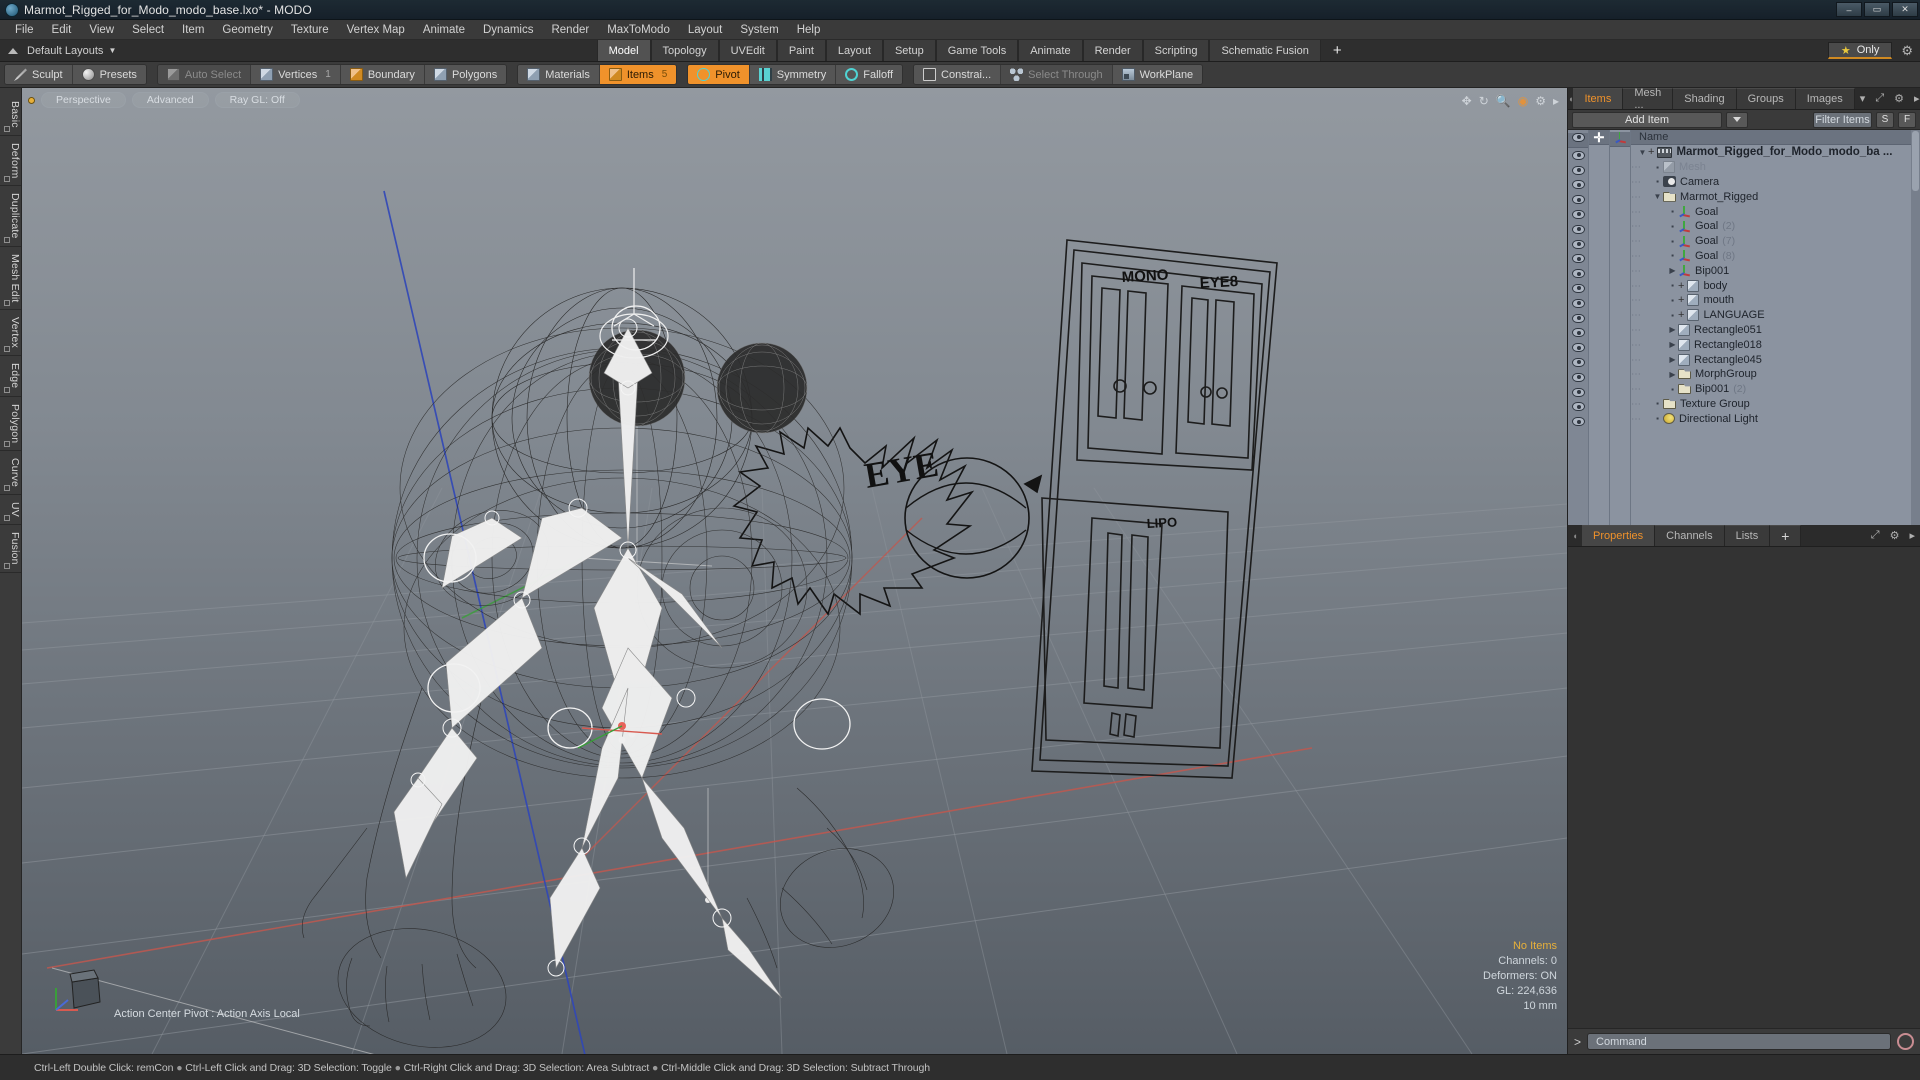 This screenshot has height=1080, width=1920. Describe the element at coordinates (869, 74) in the screenshot. I see `toolbar-button-falloff: Falloff` at that location.